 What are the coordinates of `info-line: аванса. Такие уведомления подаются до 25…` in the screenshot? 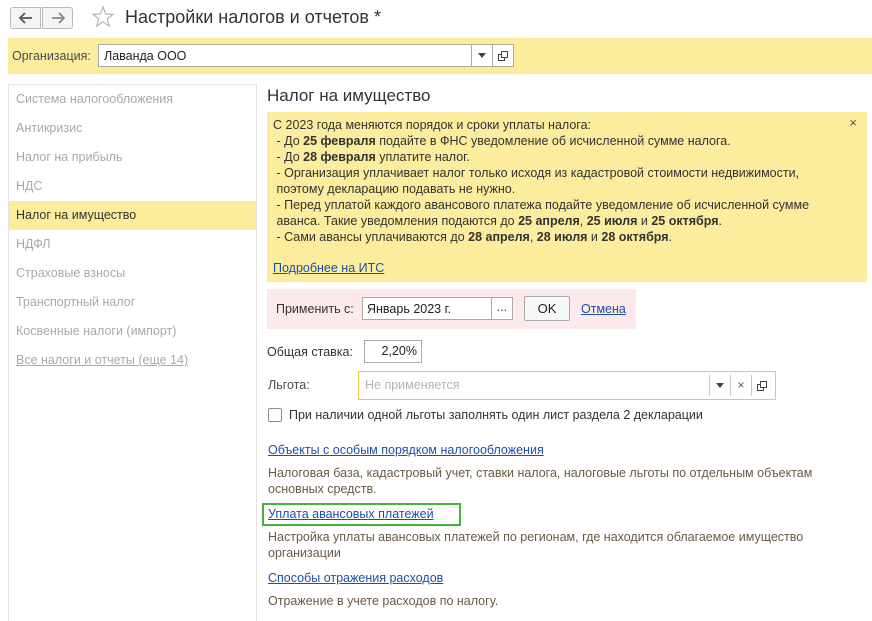 It's located at (558, 221).